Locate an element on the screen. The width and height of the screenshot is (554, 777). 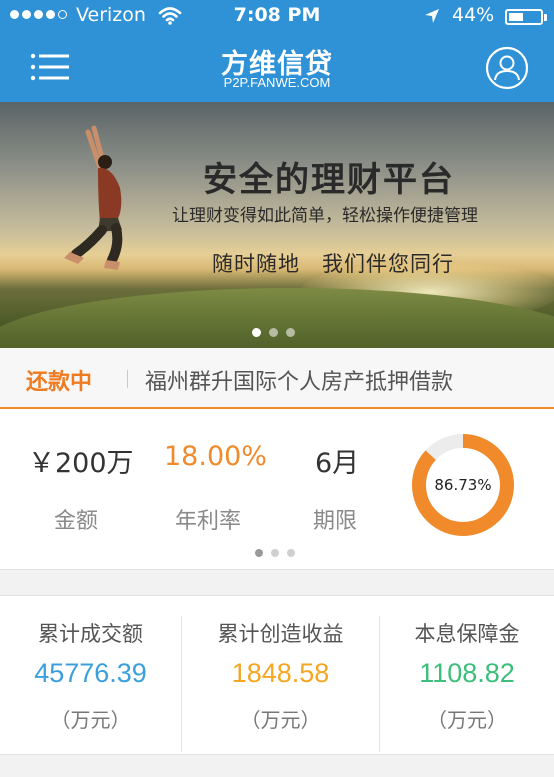
user-avatar-icon is located at coordinates (507, 68).